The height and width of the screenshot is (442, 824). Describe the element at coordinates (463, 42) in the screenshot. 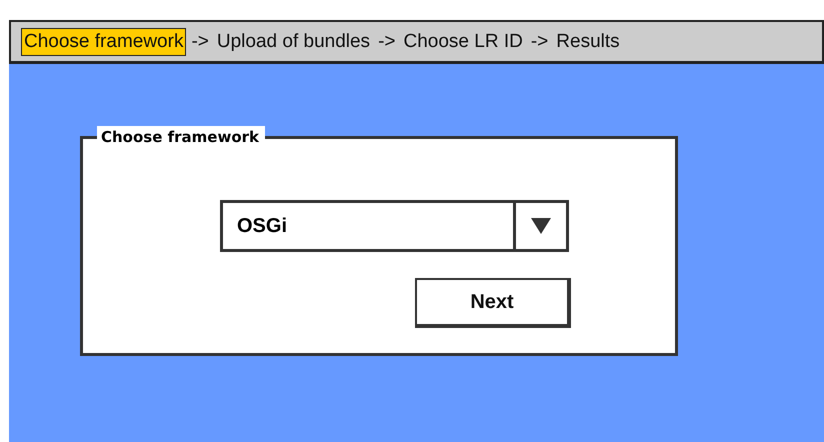

I see `wizard-step: Choose LR ID` at that location.